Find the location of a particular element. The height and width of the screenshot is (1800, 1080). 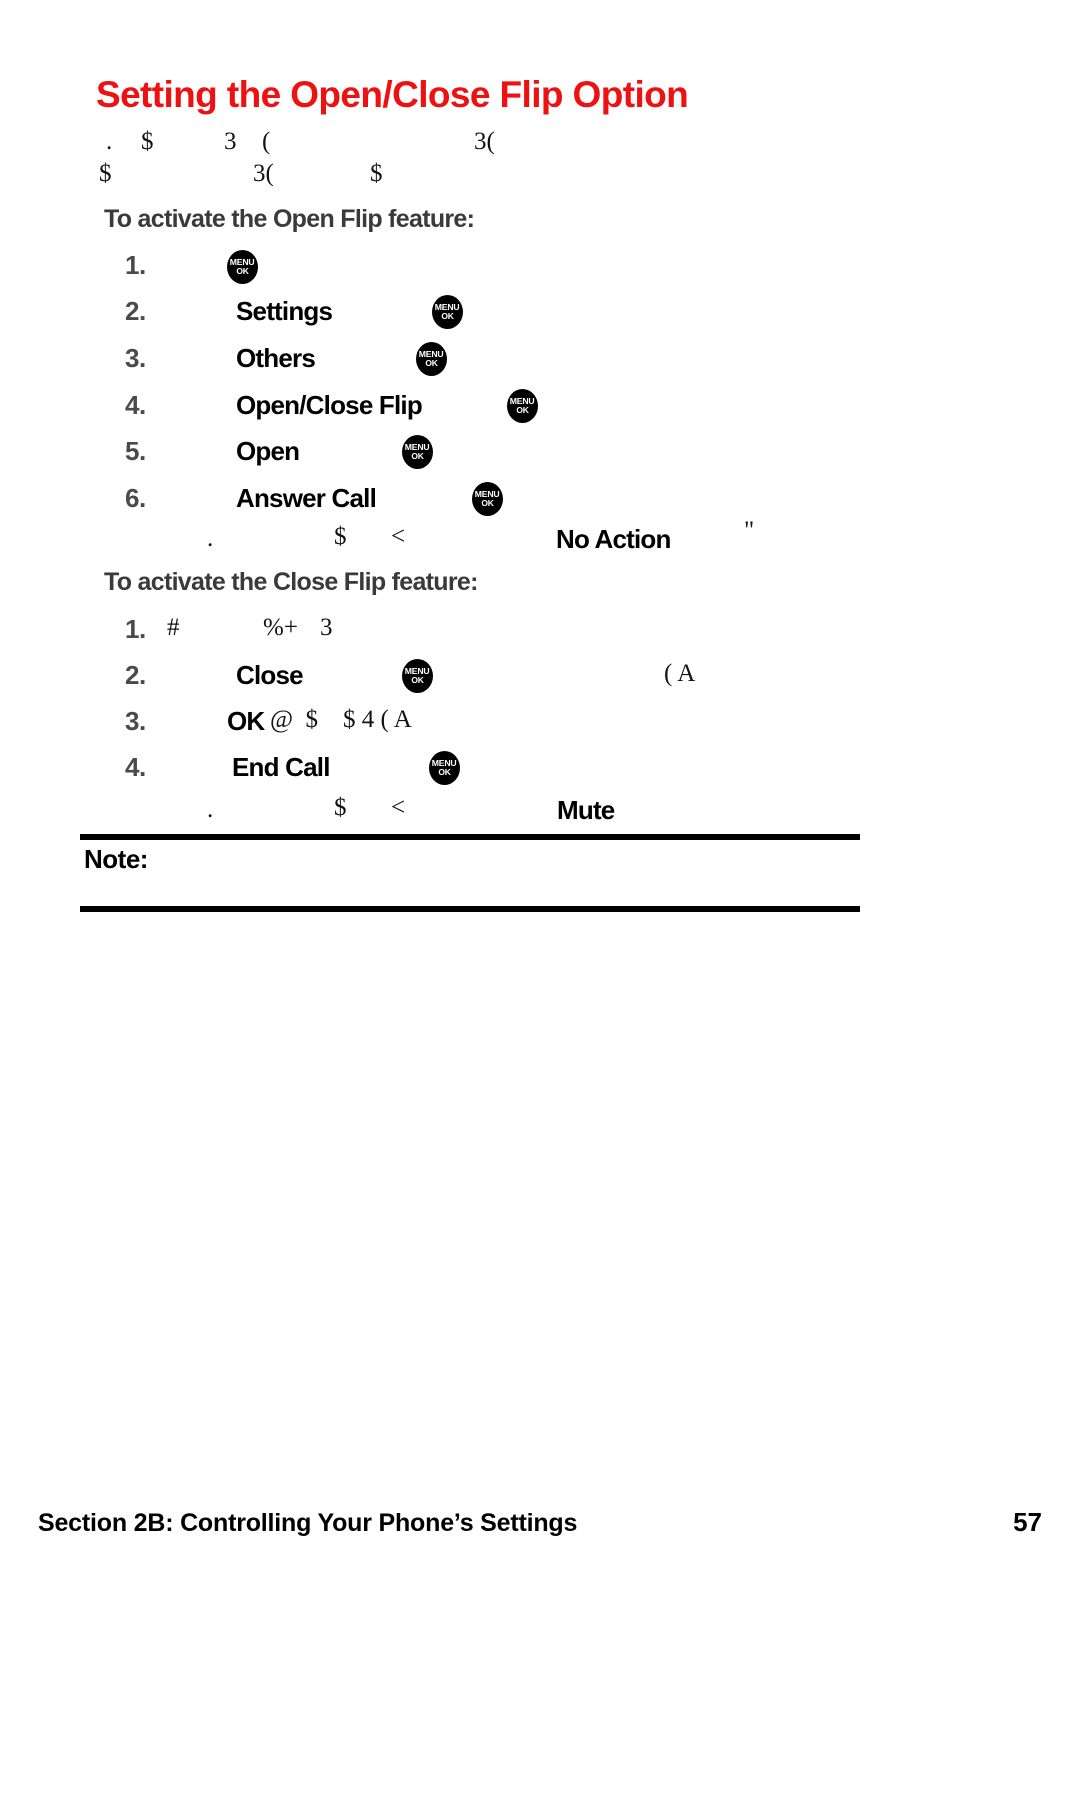

step-menu-term: Settings is located at coordinates (284, 311).